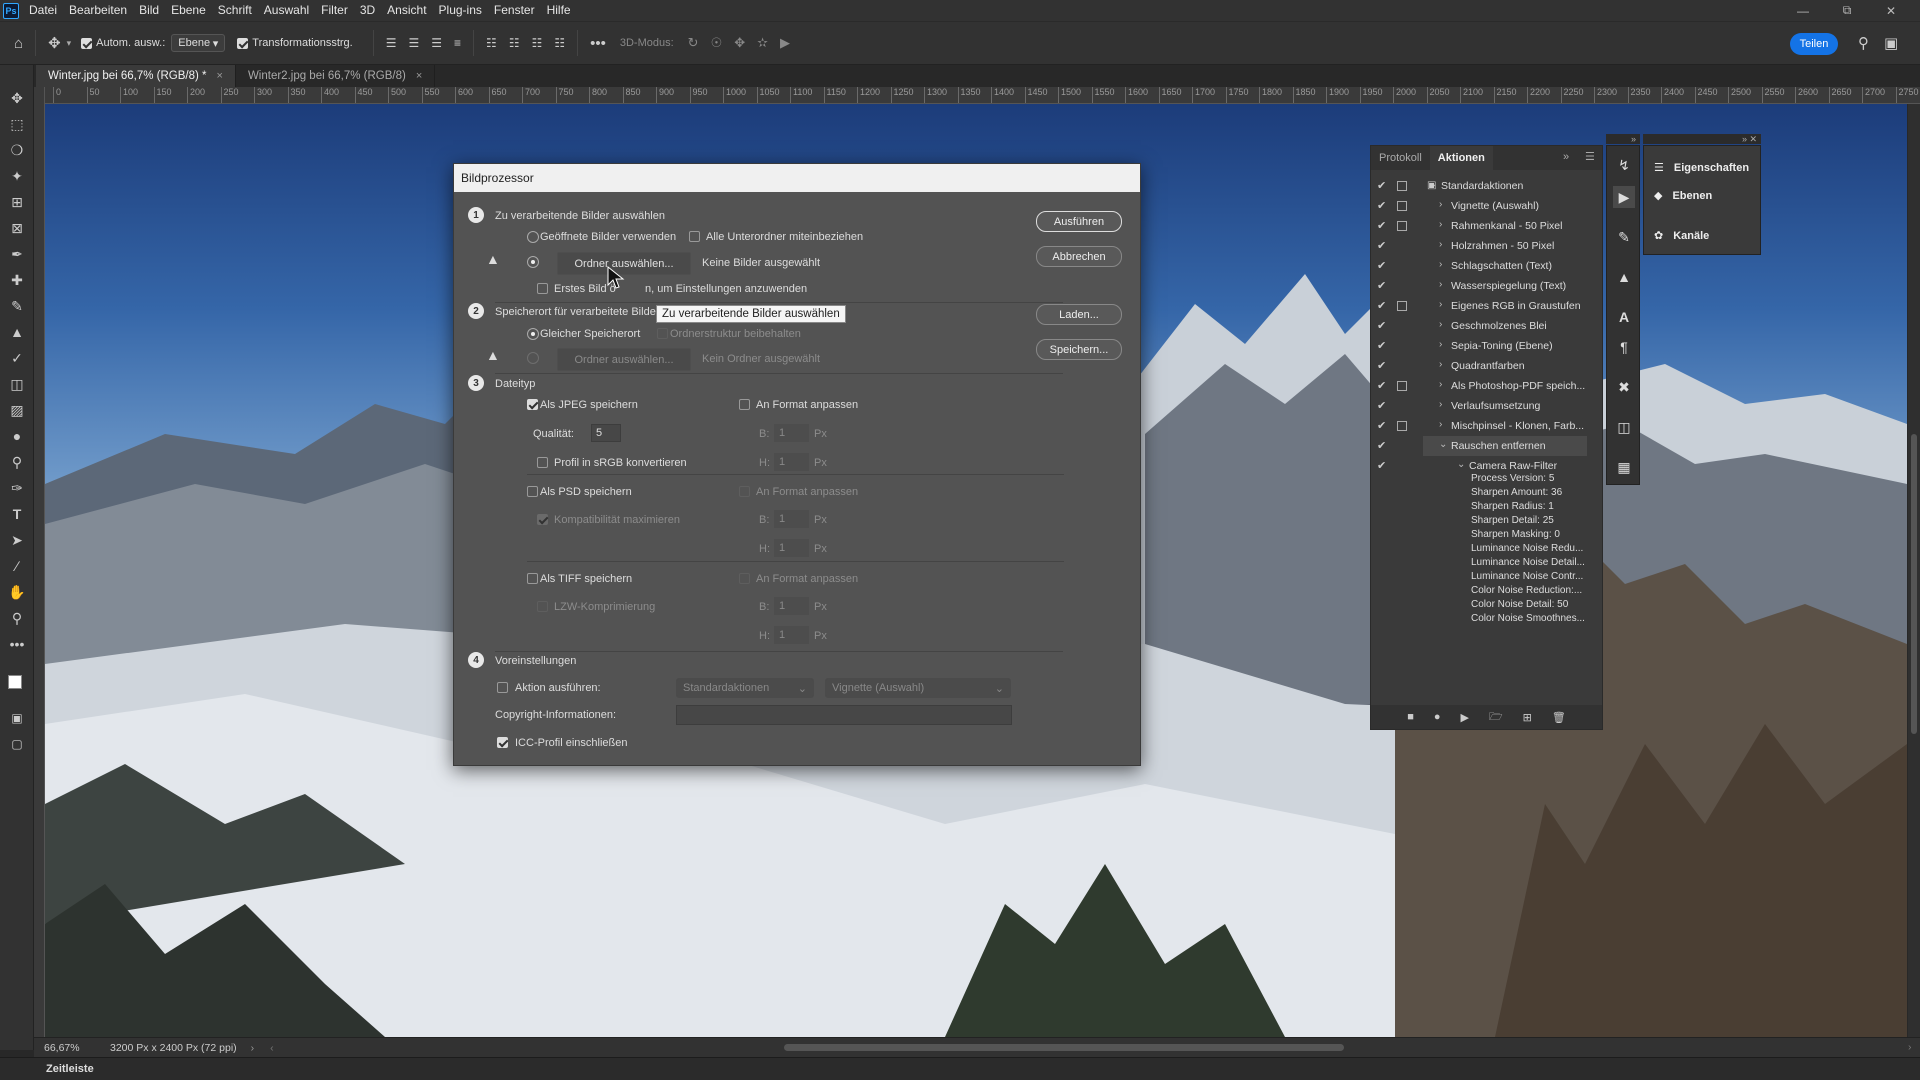 The image size is (1920, 1080). What do you see at coordinates (436, 43) in the screenshot?
I see `align-right-icon: ☰` at bounding box center [436, 43].